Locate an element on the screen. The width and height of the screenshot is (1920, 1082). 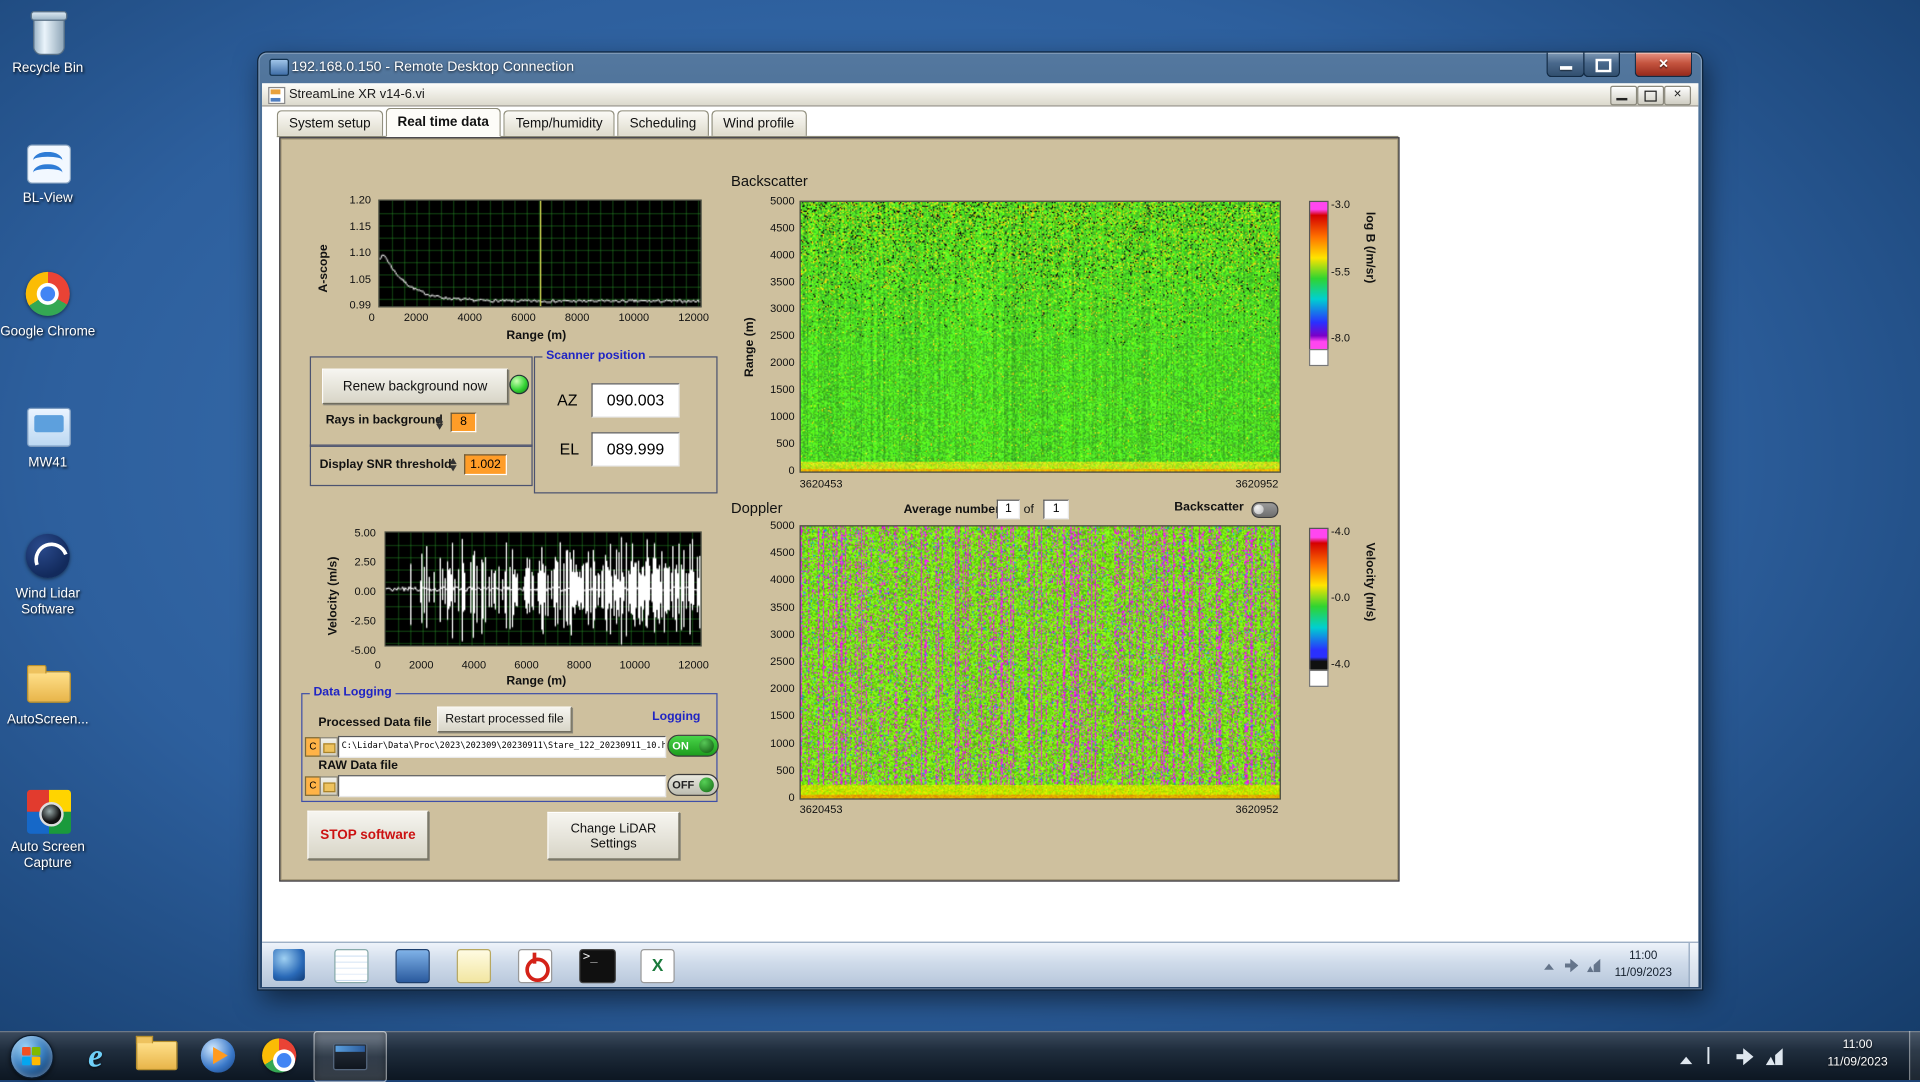
rdp-window-icon is located at coordinates (279, 67).